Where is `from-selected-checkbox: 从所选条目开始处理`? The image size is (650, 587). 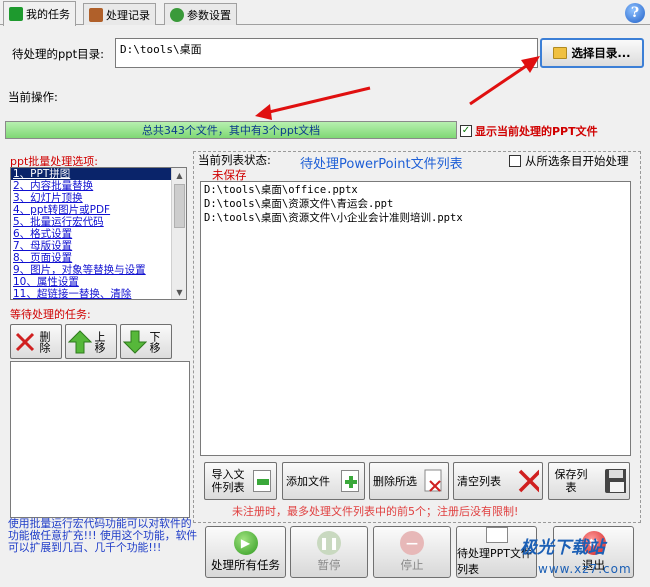
from-selected-checkbox: 从所选条目开始处理 is located at coordinates (569, 161).